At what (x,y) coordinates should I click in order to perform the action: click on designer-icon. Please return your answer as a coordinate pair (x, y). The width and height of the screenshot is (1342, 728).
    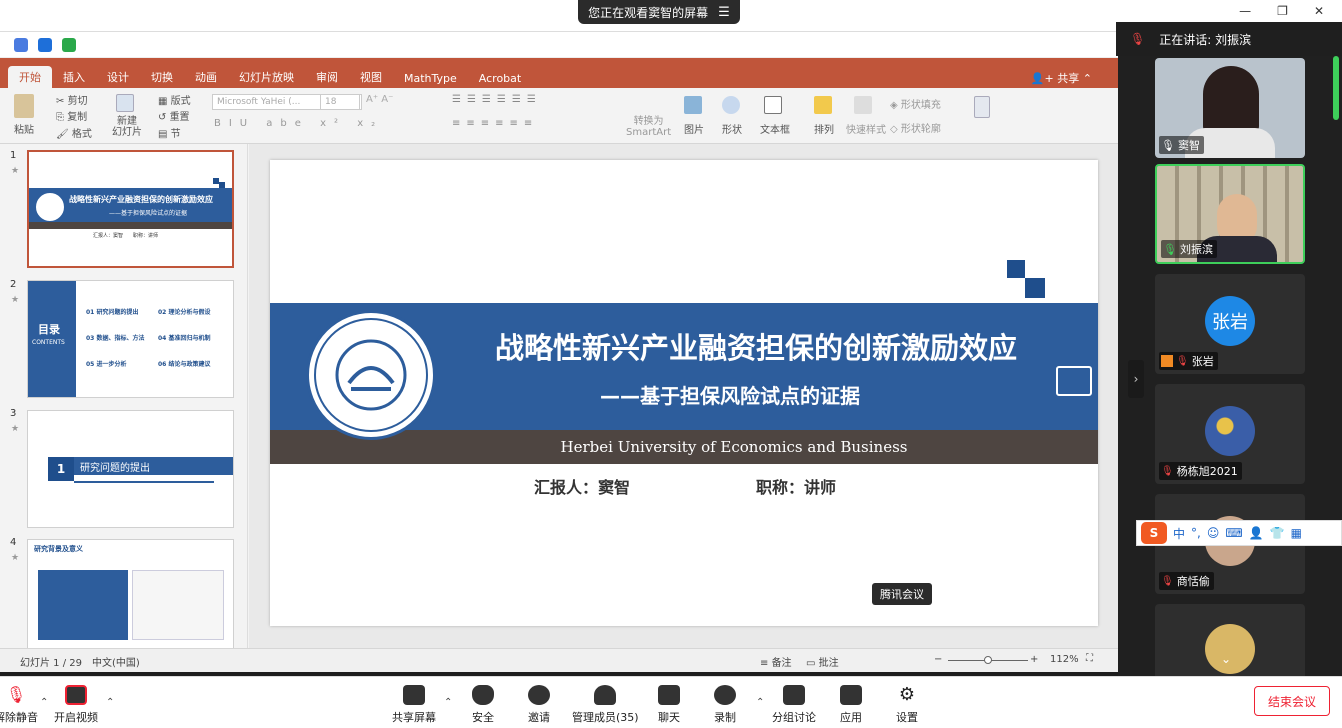
    Looking at the image, I should click on (982, 107).